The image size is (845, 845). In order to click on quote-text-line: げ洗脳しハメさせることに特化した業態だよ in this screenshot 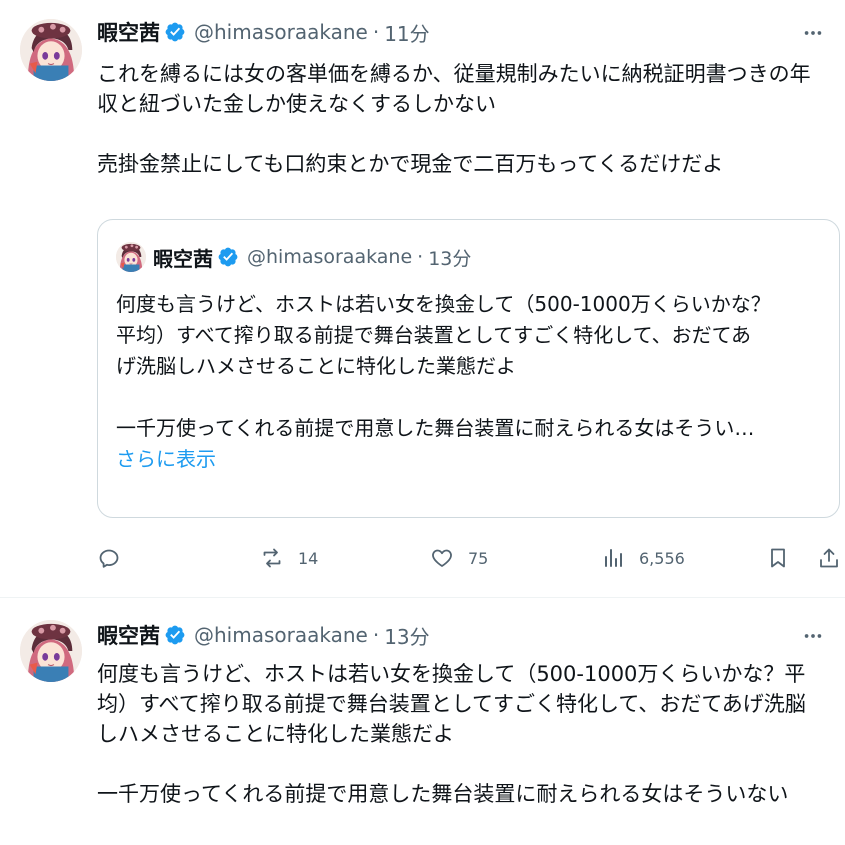, I will do `click(316, 366)`.